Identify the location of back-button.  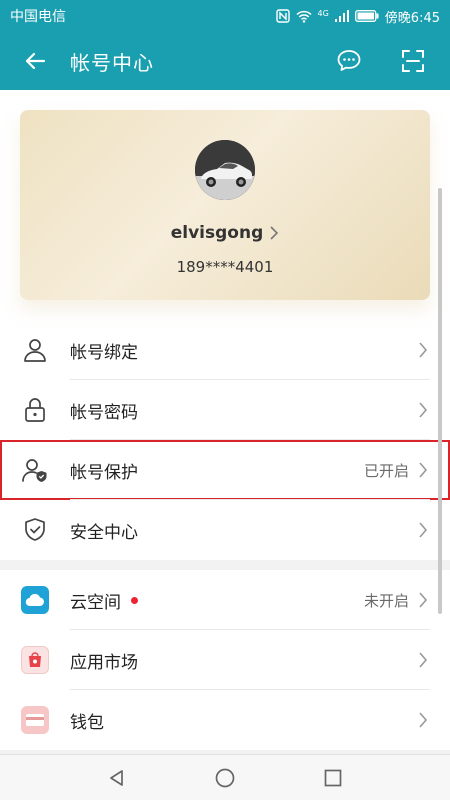
(35, 61).